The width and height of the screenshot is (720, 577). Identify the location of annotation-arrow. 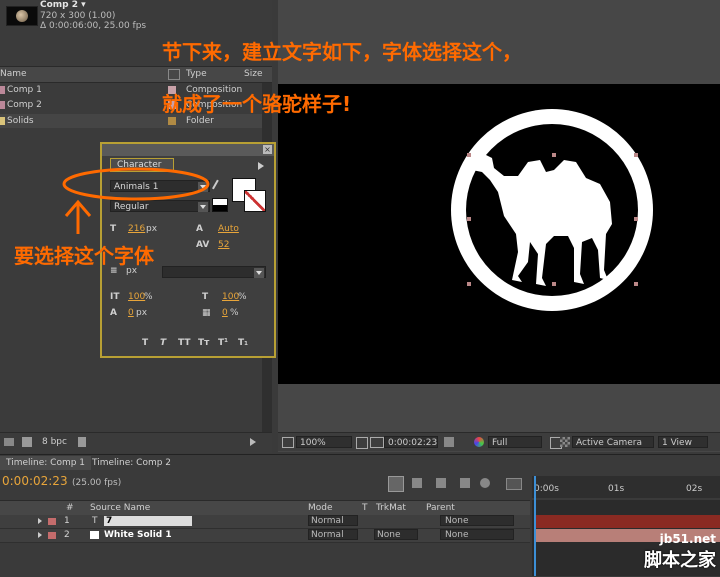
(136, 200).